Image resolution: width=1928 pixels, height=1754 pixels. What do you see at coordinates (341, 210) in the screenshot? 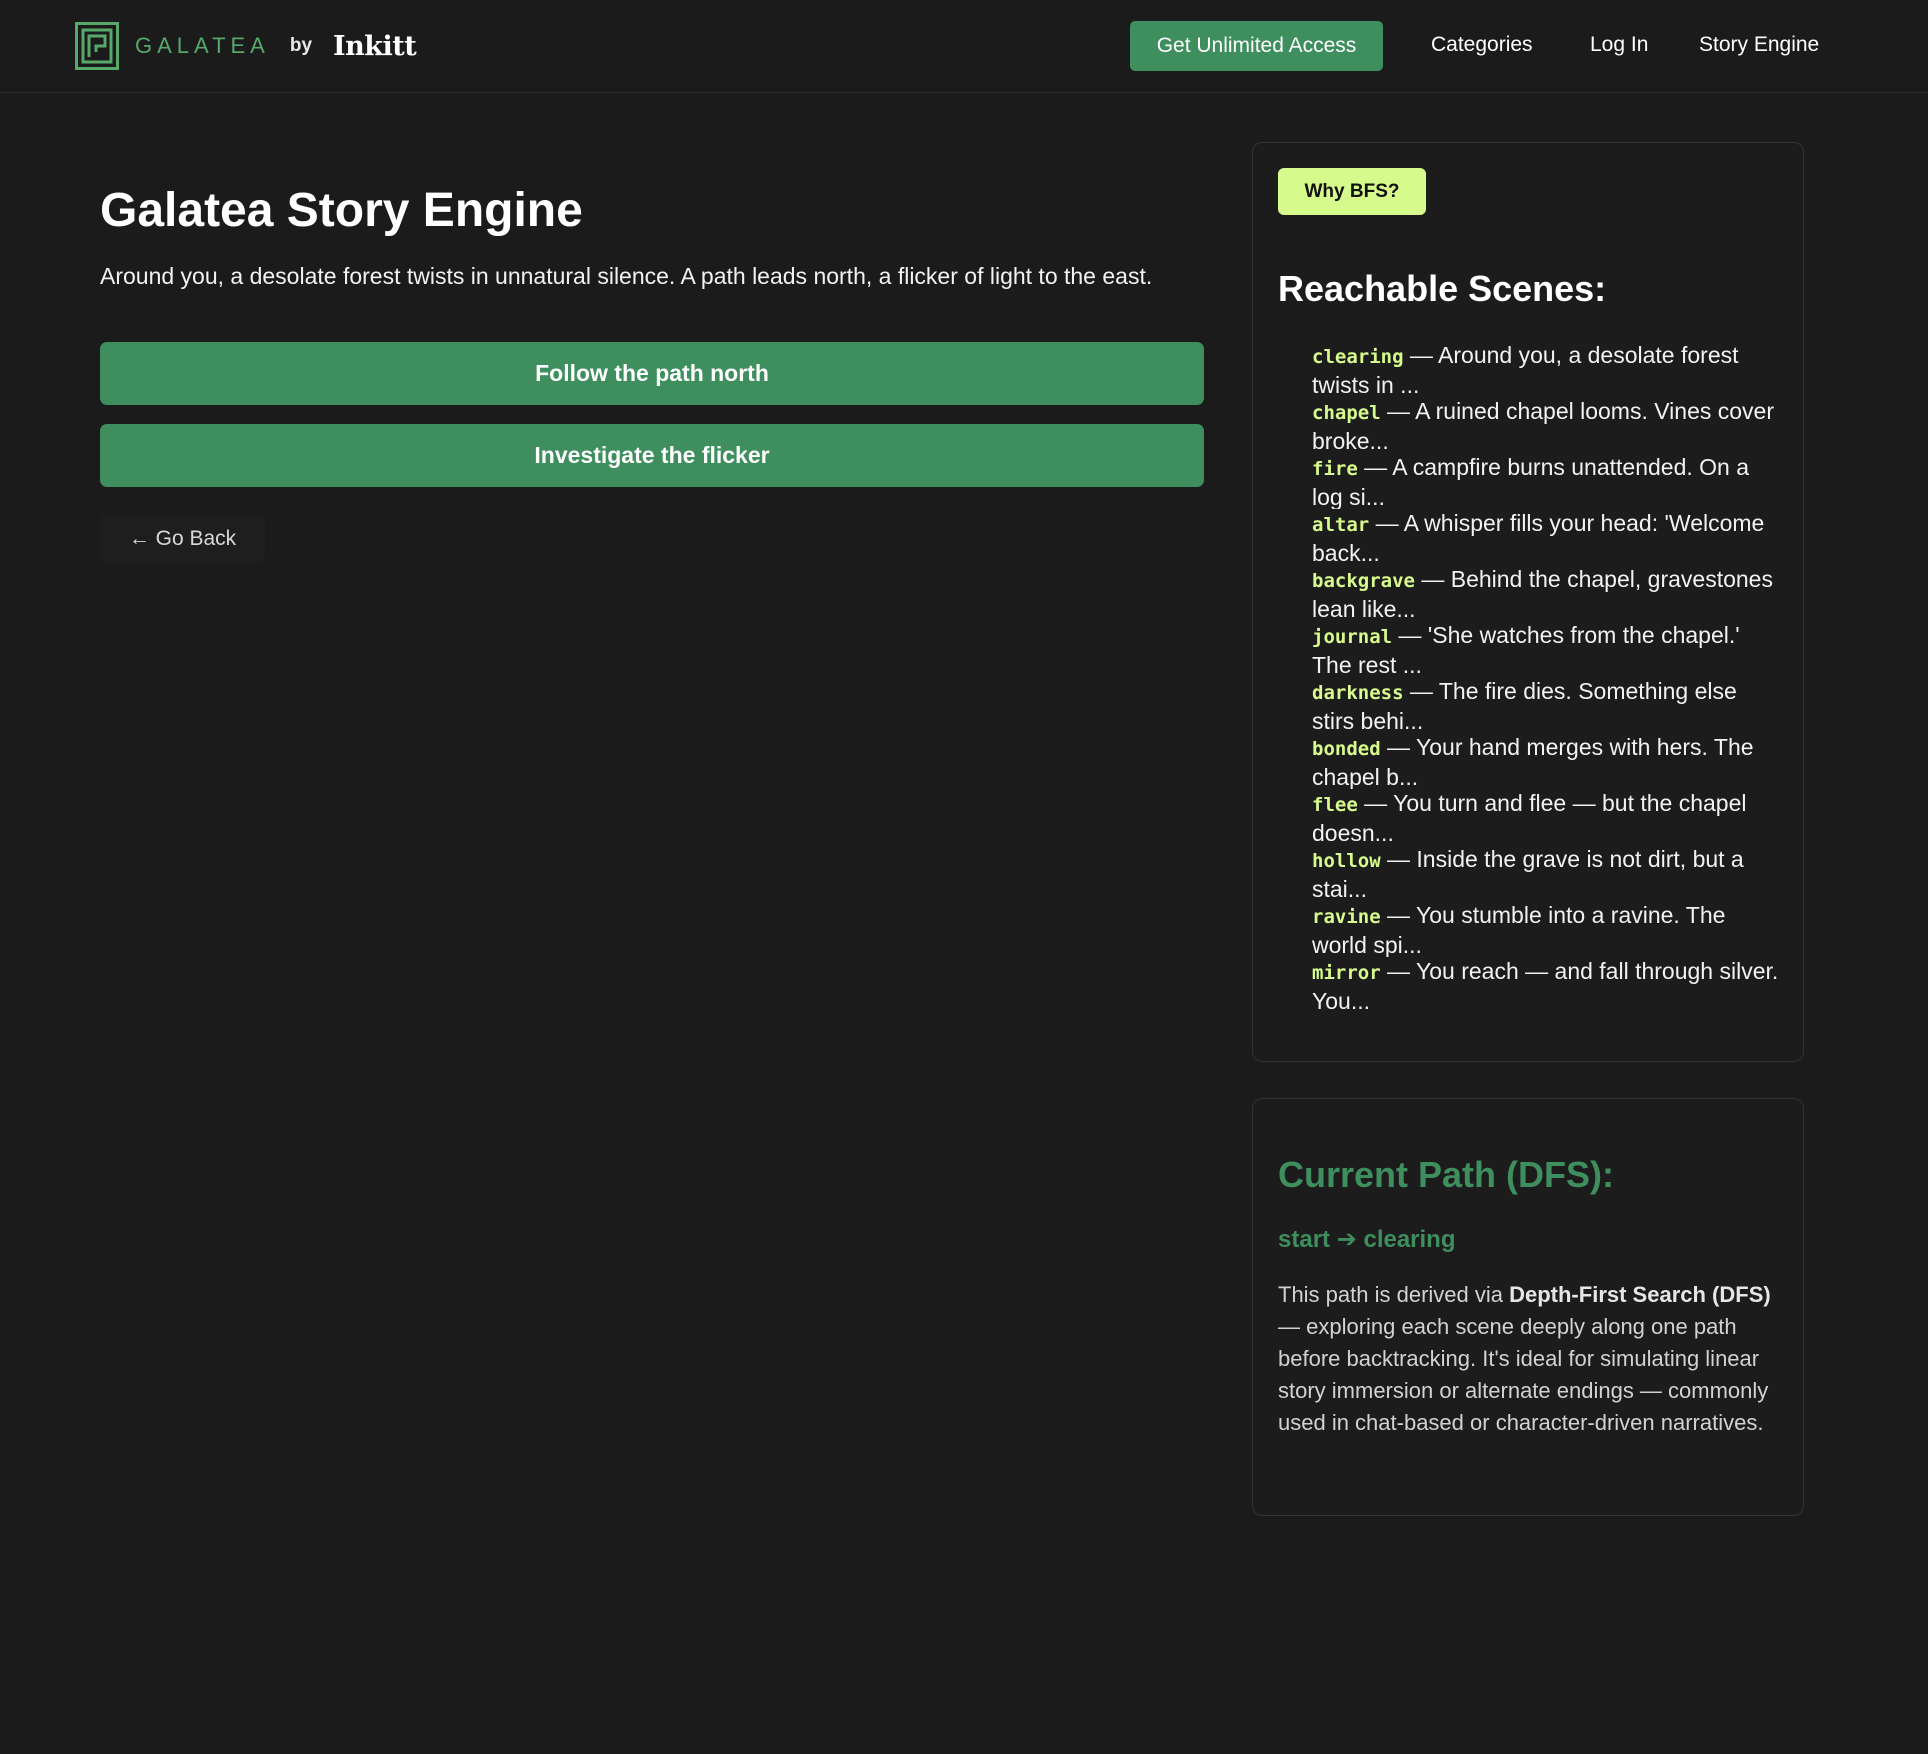
I see `page-title: Galatea Story Engine` at bounding box center [341, 210].